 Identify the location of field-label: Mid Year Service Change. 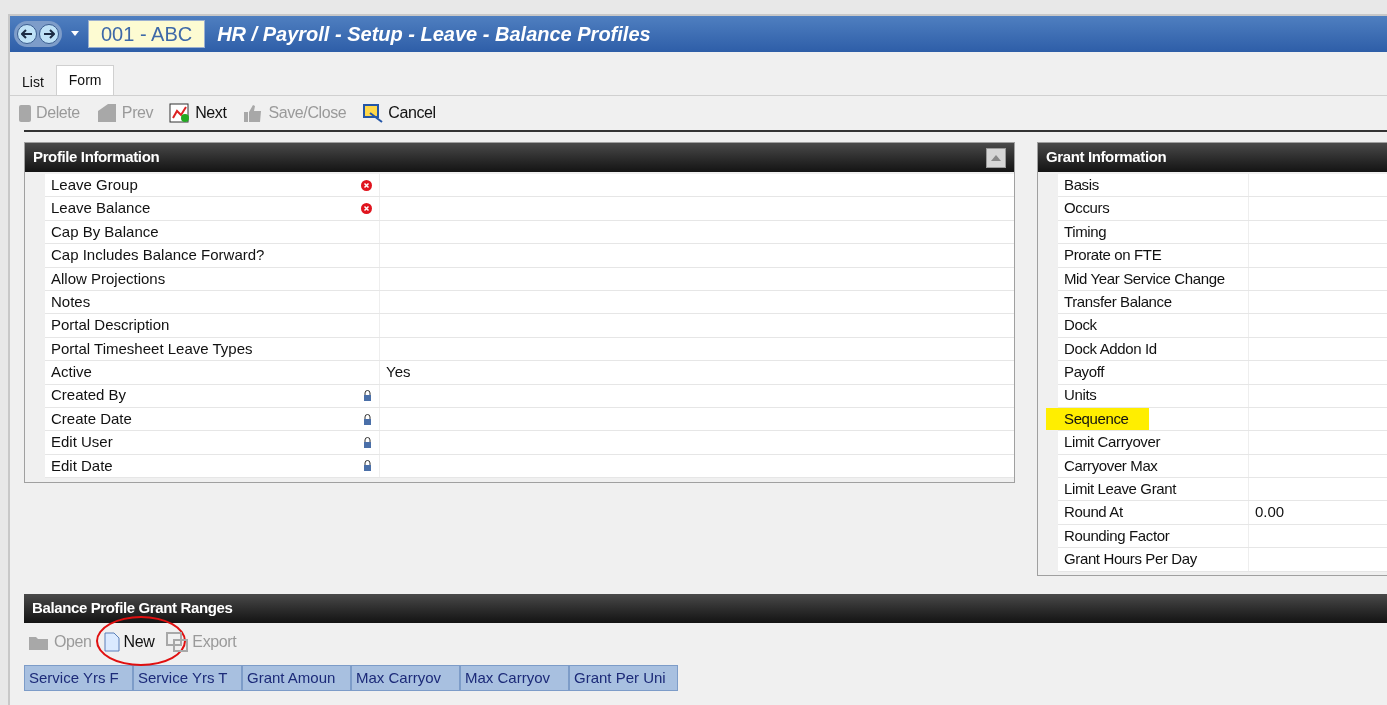
(1144, 278).